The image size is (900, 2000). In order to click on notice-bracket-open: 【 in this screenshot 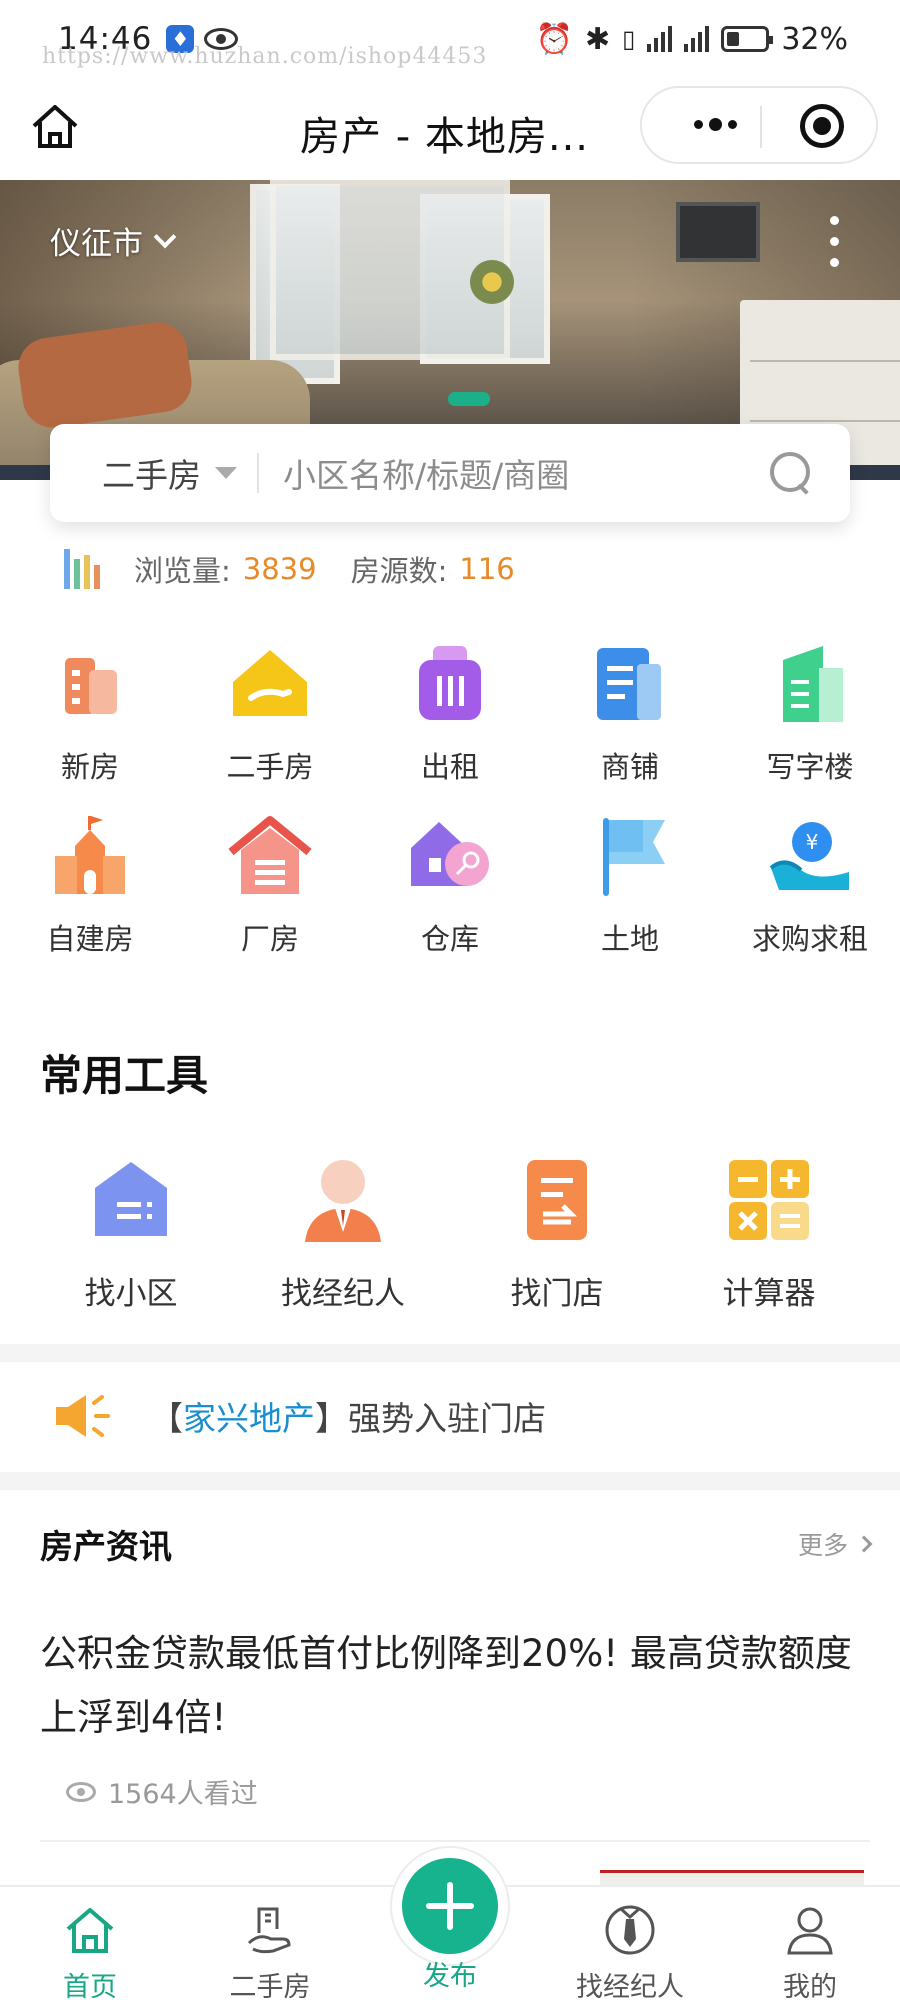, I will do `click(166, 1418)`.